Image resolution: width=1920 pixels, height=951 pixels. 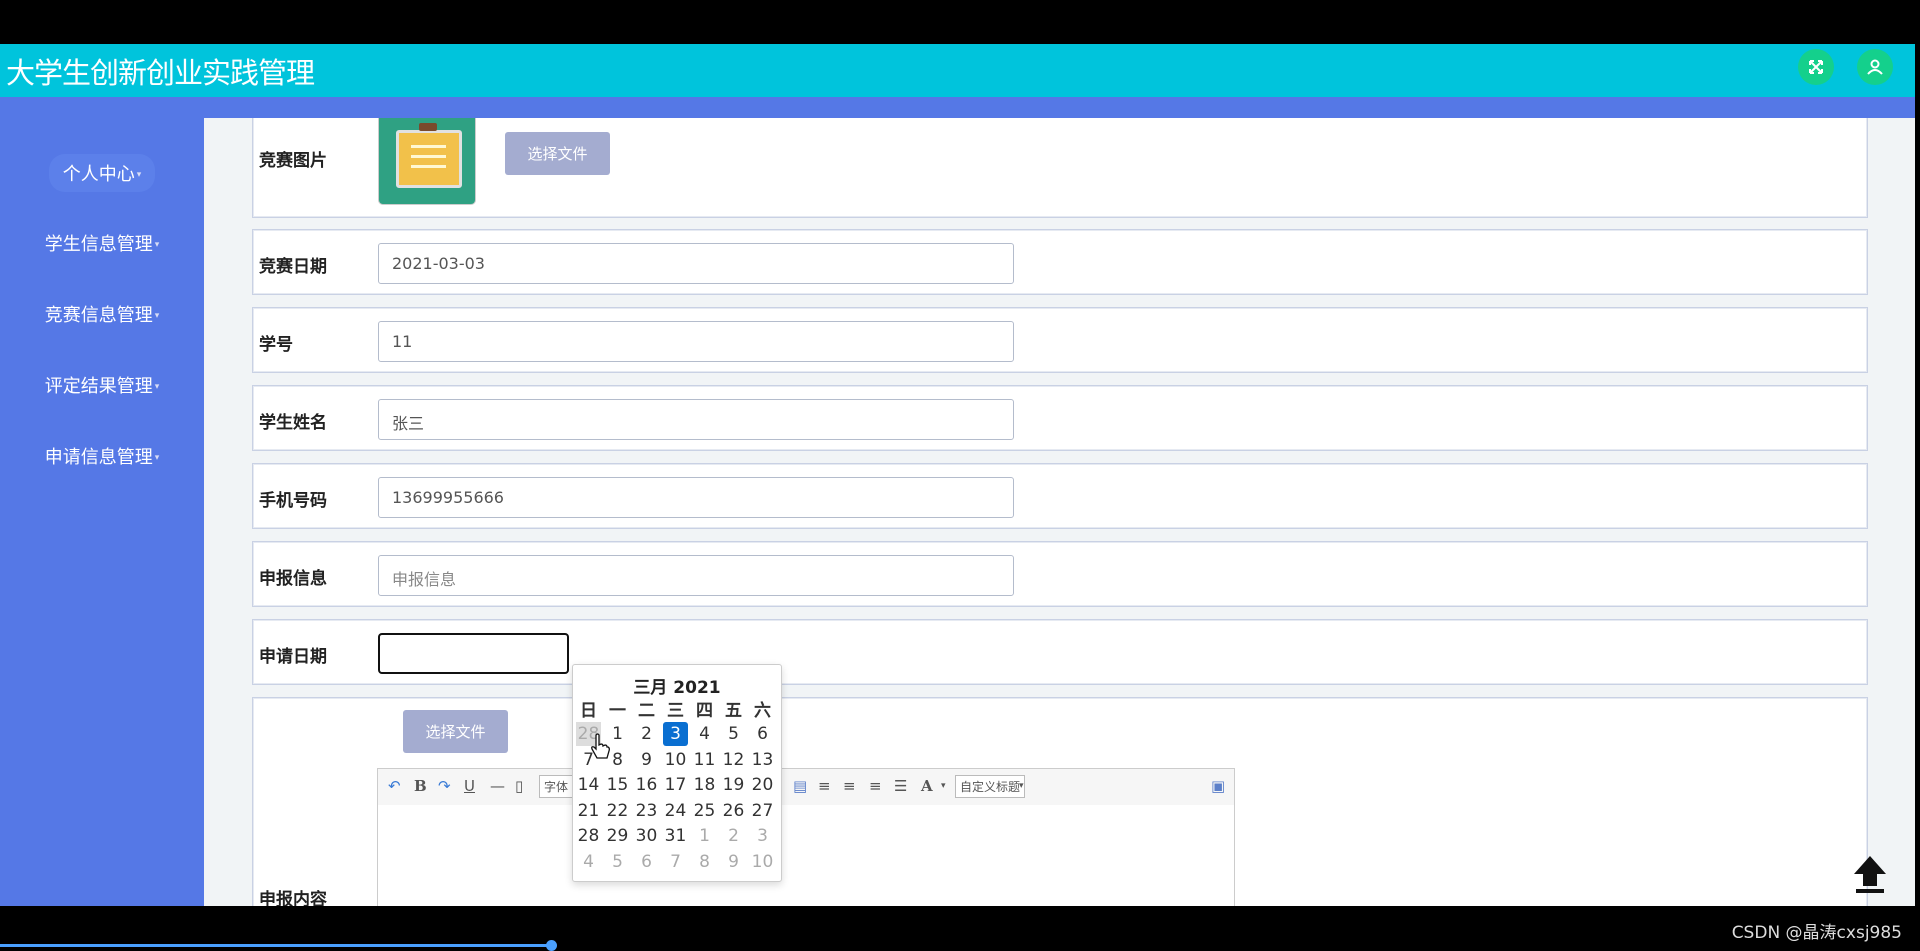 I want to click on fullscreen-icon: ▣, so click(x=1218, y=786).